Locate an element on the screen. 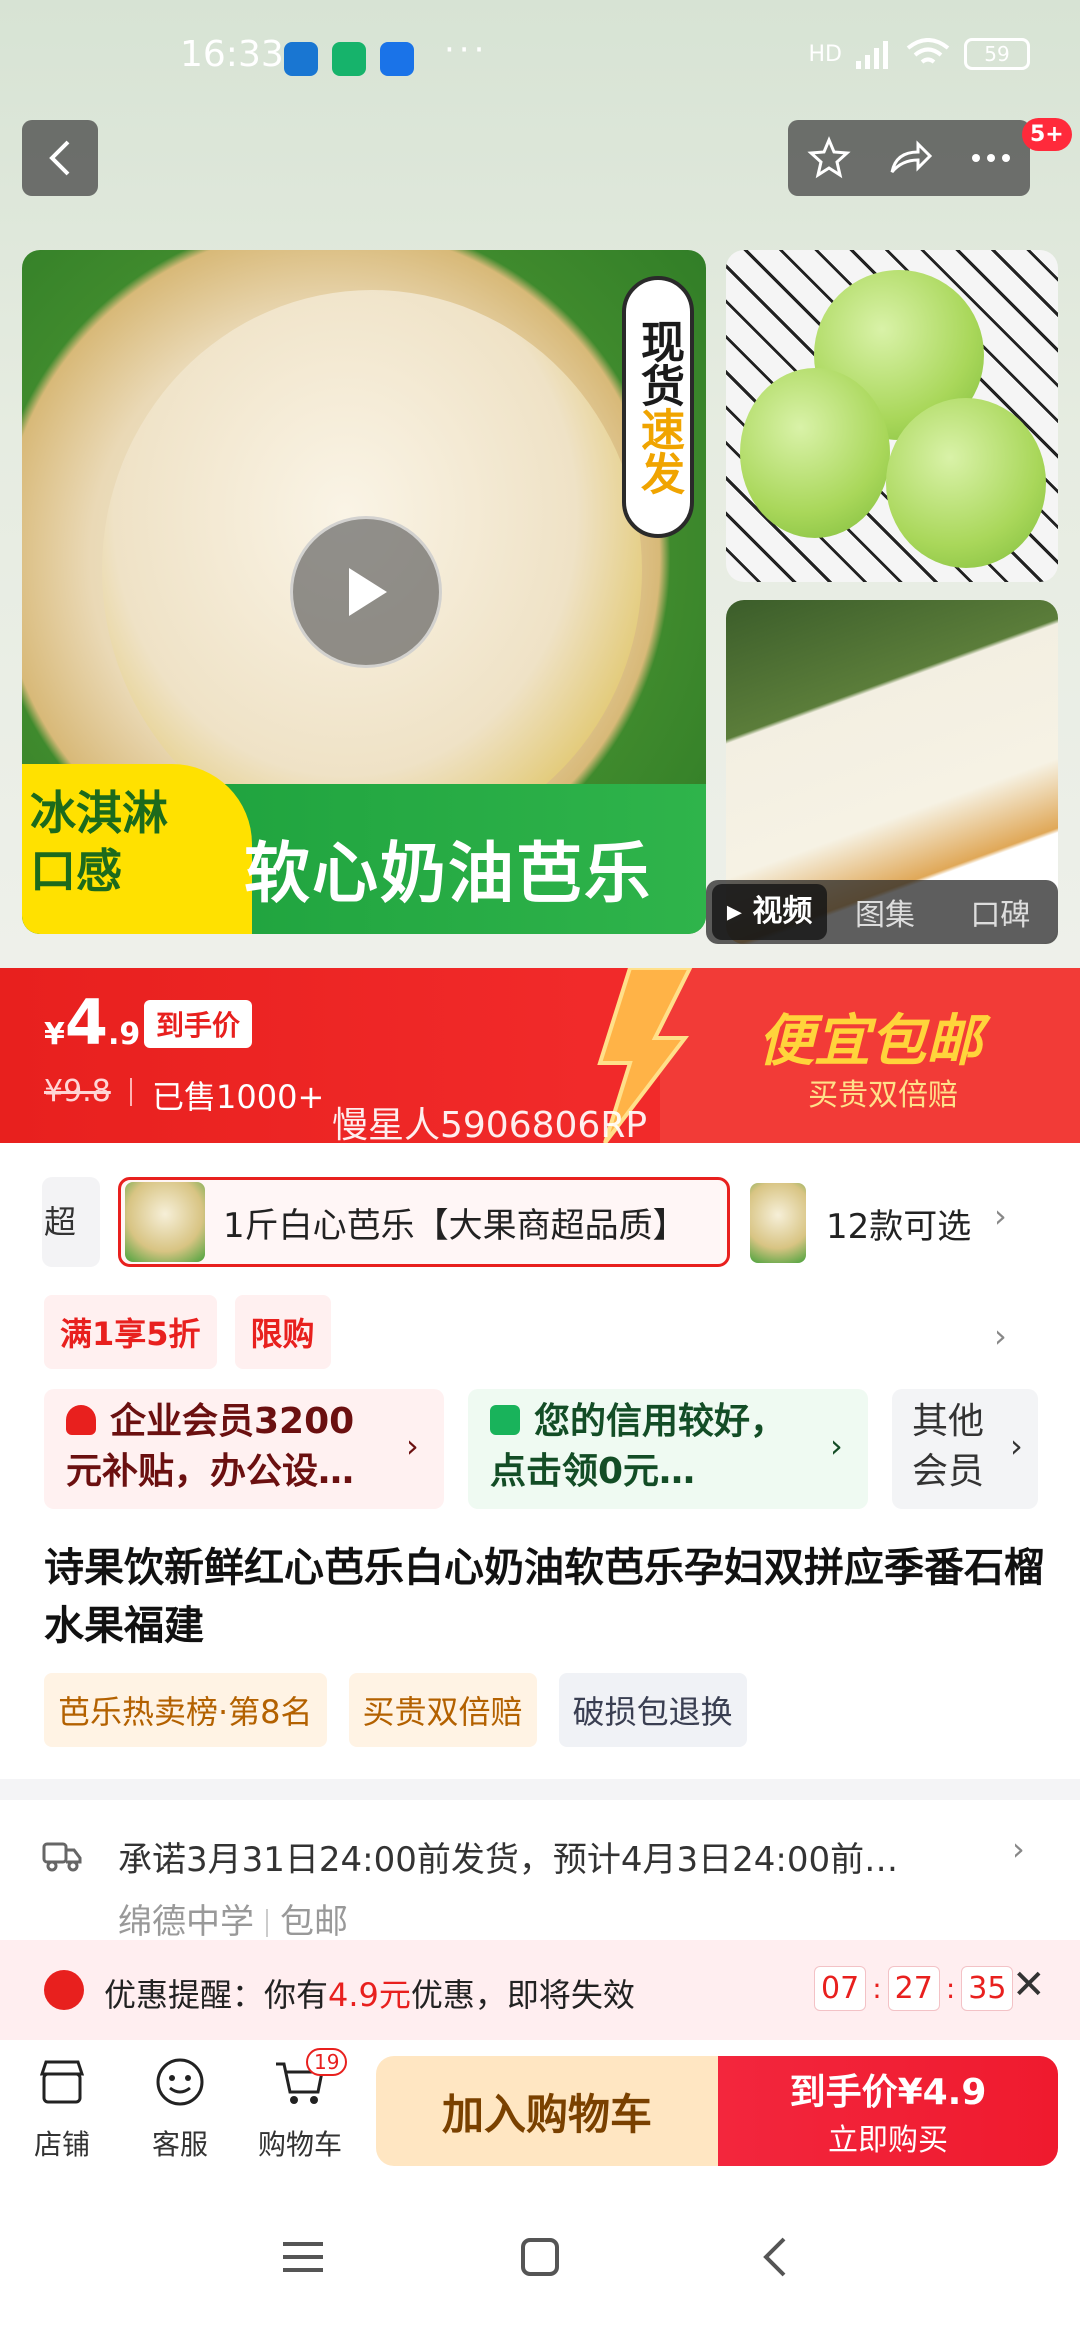  status-right: HD 59 is located at coordinates (919, 54).